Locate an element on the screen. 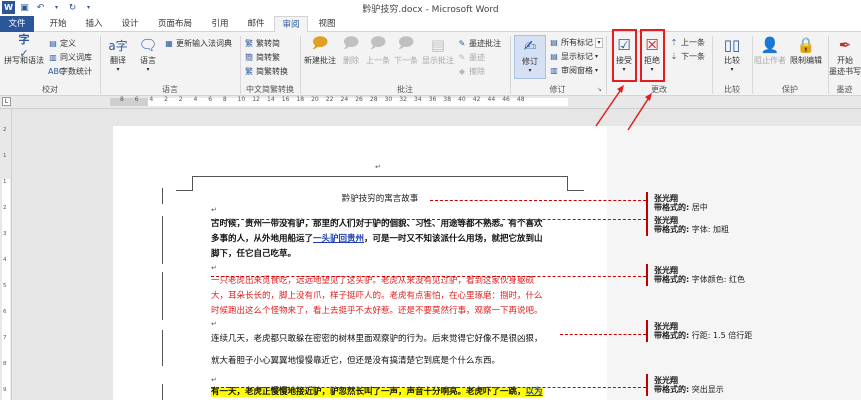  show-markup-icon: ▤ is located at coordinates (554, 56).